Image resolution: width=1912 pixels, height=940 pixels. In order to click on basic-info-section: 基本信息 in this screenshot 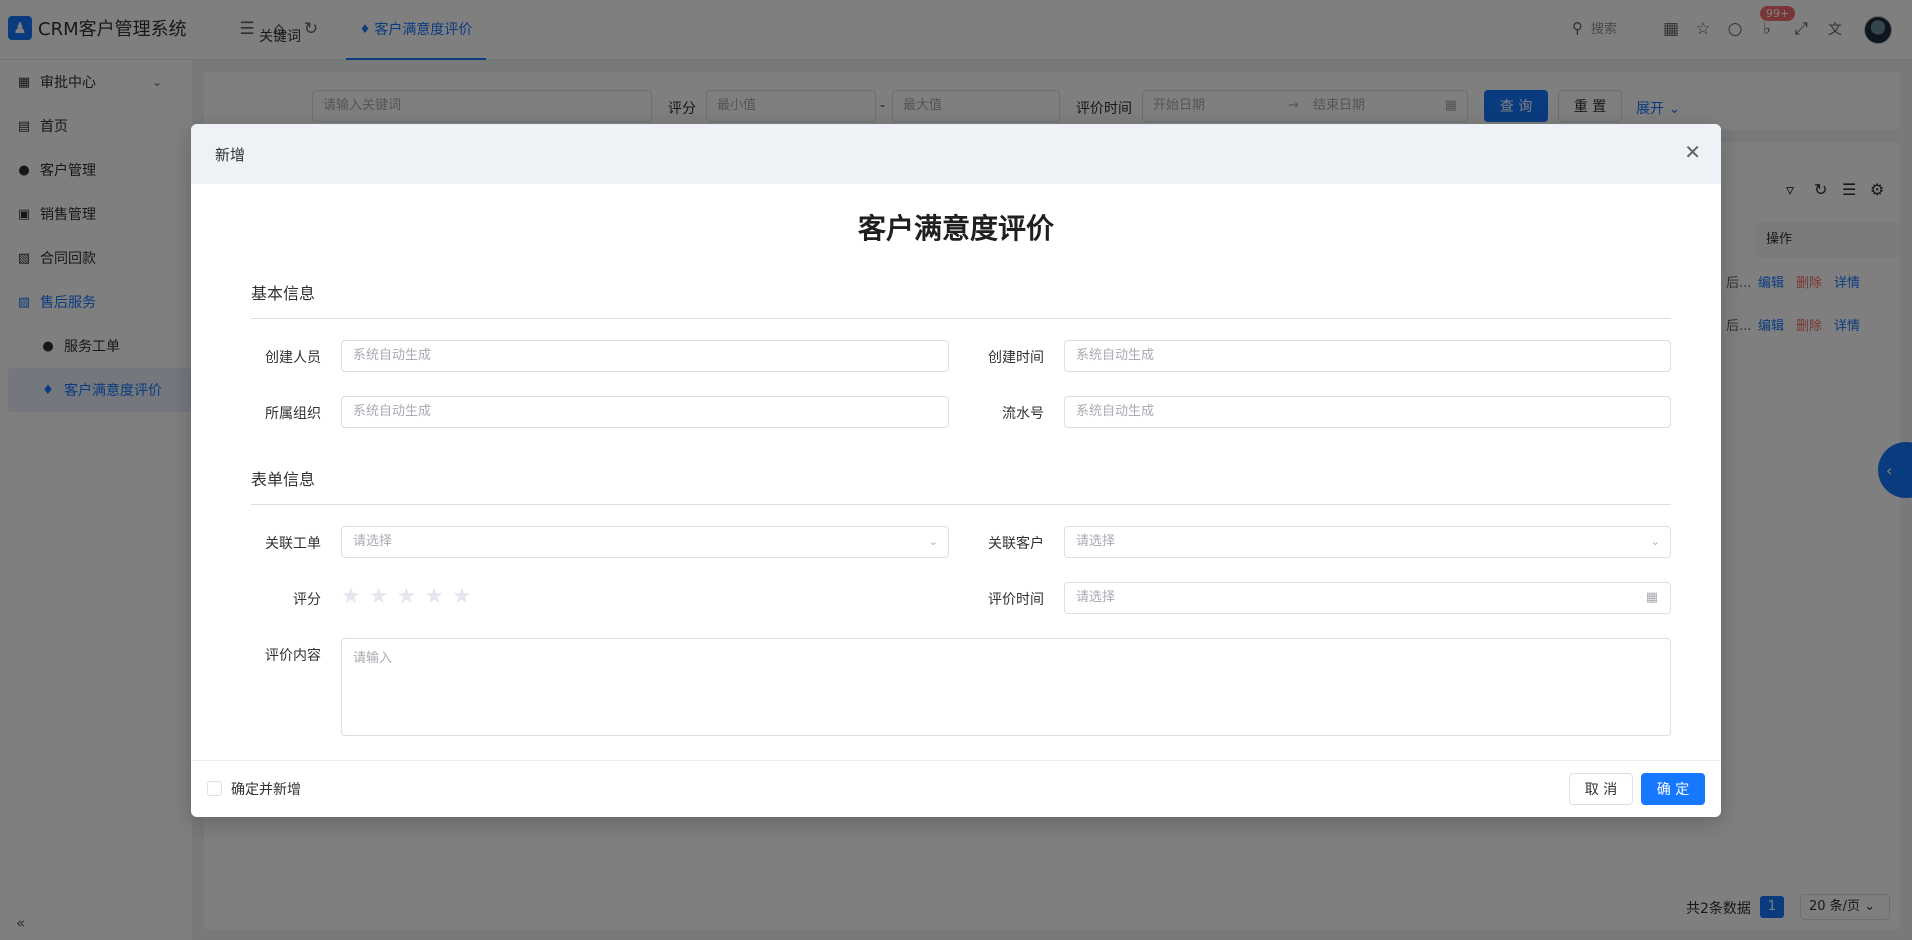, I will do `click(961, 299)`.